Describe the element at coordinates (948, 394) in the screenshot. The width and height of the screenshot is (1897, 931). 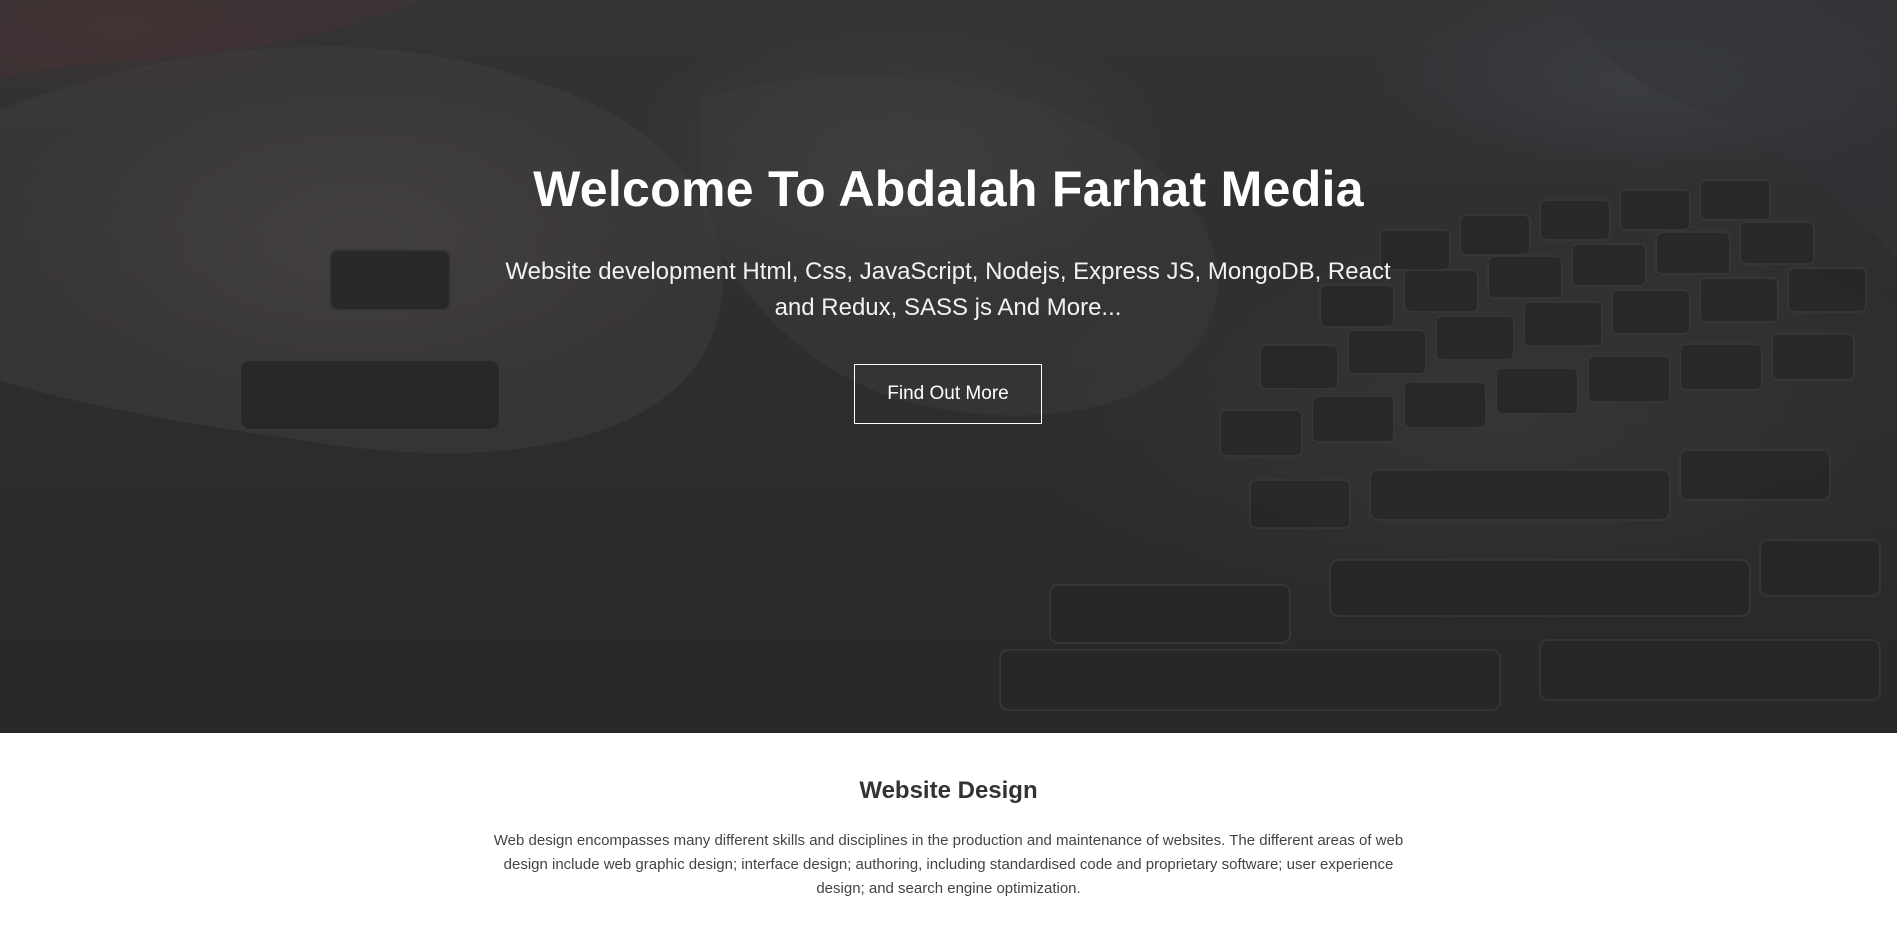
I see `find-out-more-button: Find Out More` at that location.